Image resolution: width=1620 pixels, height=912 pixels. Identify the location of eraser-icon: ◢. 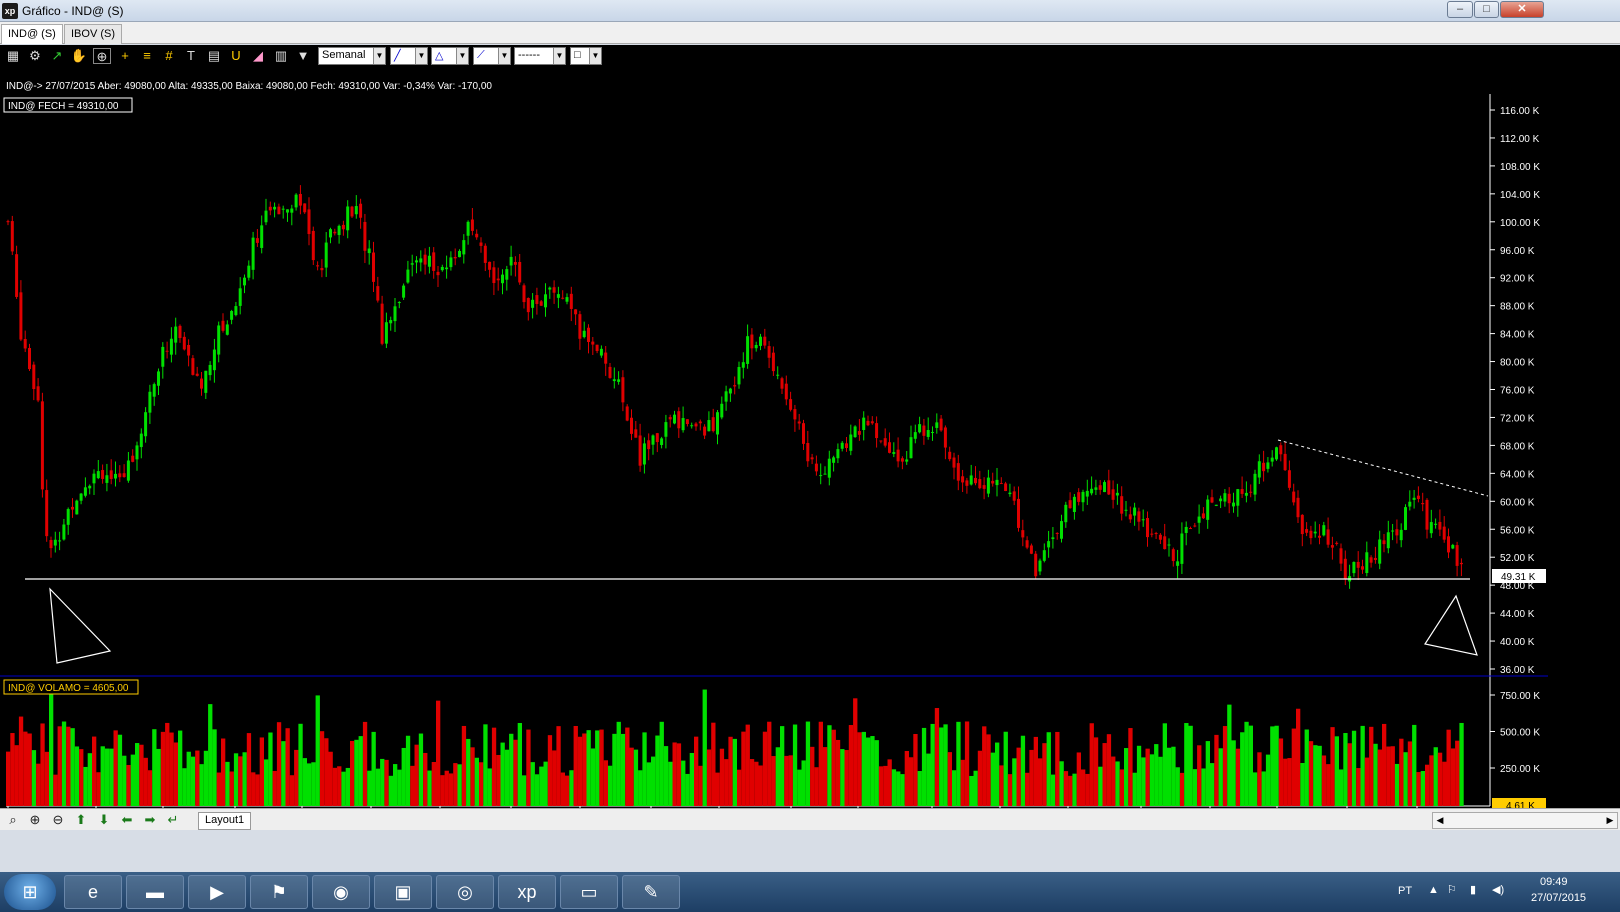
(258, 56).